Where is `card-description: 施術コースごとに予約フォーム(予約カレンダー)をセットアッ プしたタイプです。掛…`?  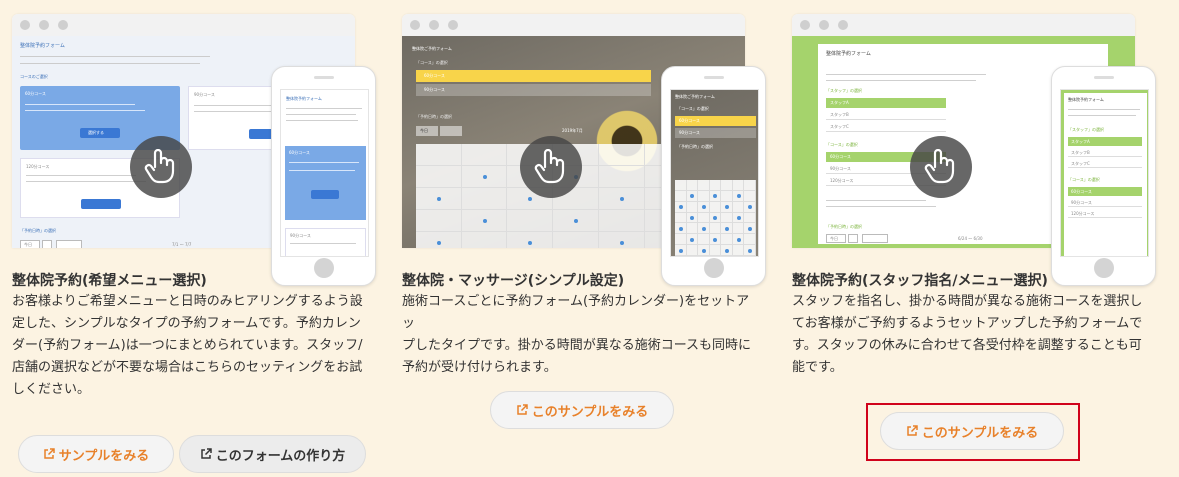 card-description: 施術コースごとに予約フォーム(予約カレンダー)をセットアッ プしたタイプです。掛… is located at coordinates (577, 334).